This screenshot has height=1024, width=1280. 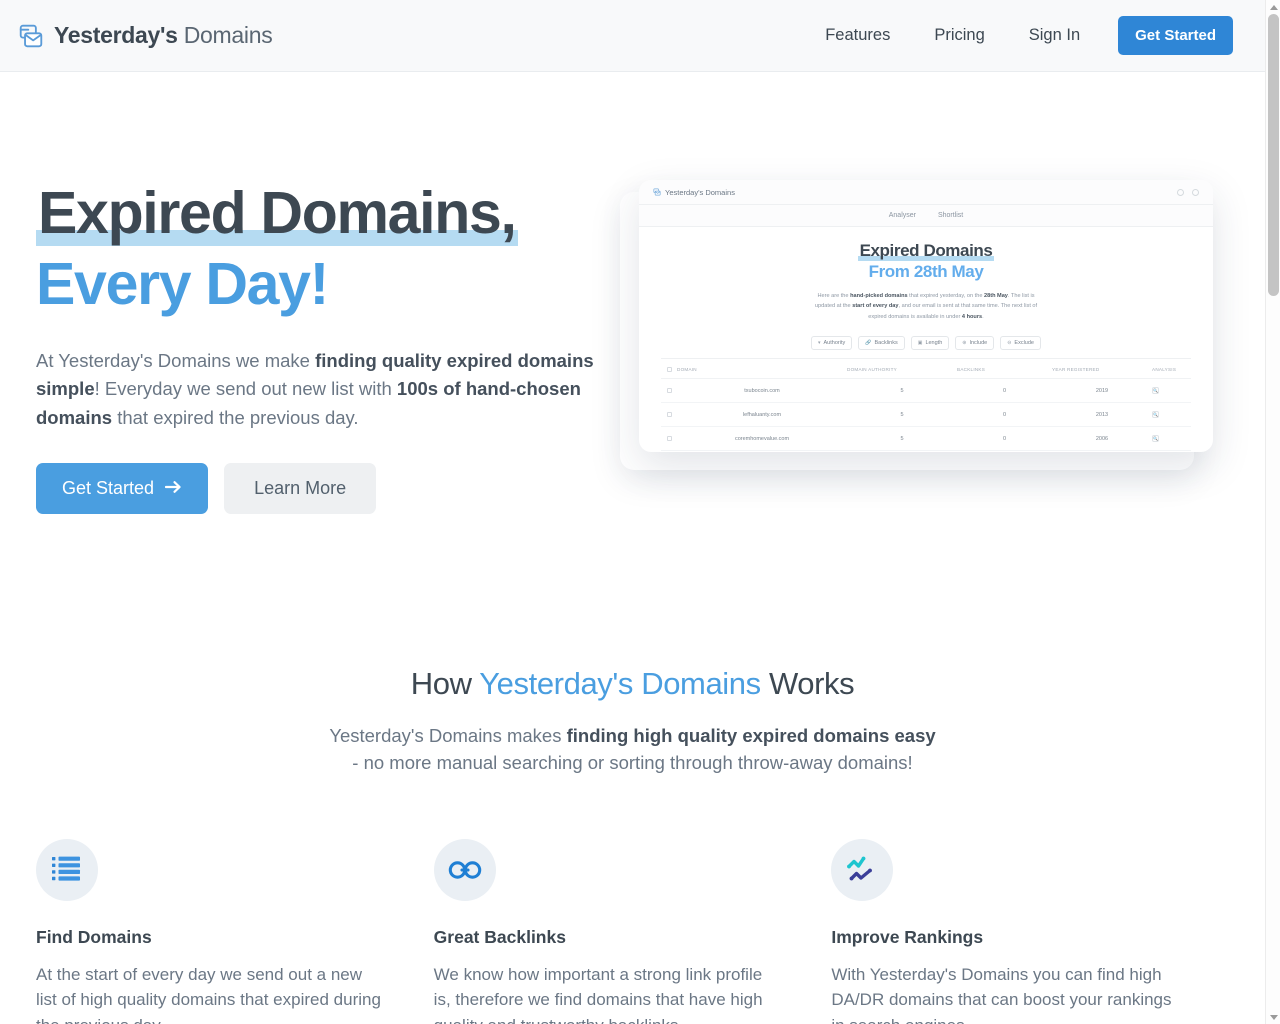 I want to click on preview-brand: Yesterday's Domains, so click(x=694, y=192).